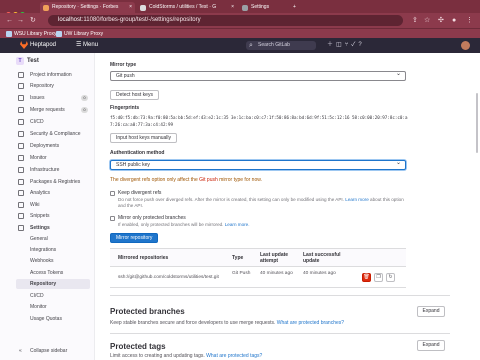  I want to click on sidebar-sub-usage-quotas: Usage Quotas, so click(53, 319).